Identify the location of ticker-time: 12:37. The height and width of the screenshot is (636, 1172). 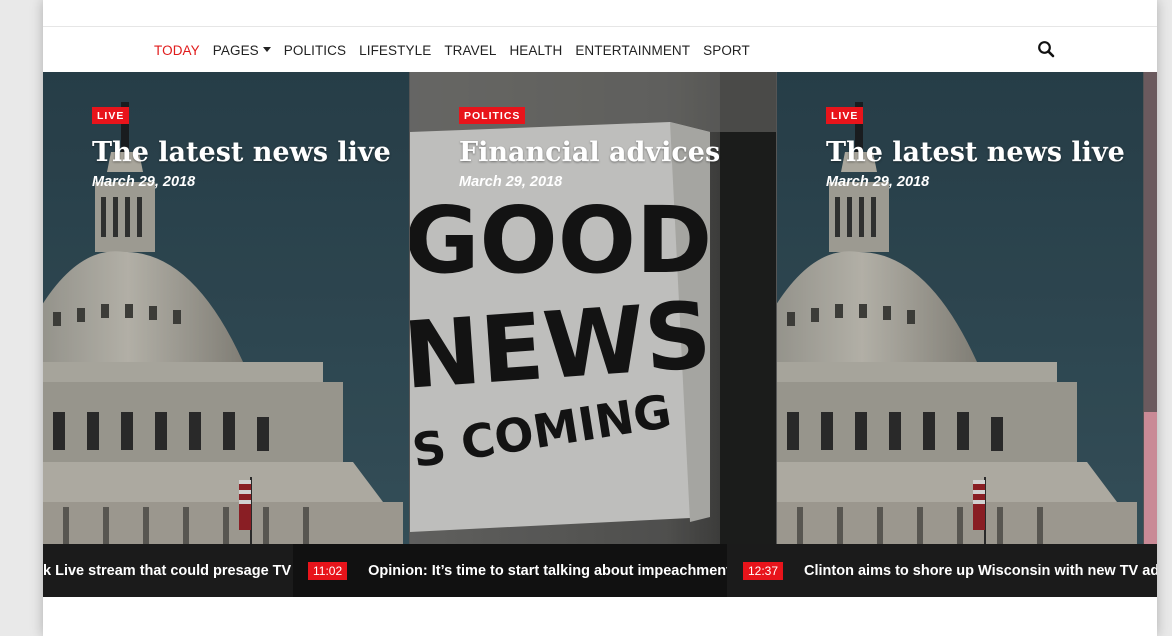
(763, 570).